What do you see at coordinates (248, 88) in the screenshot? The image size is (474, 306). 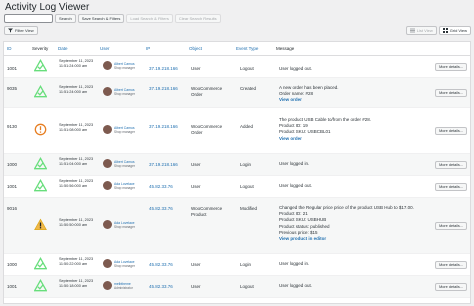 I see `log-event-type: Created` at bounding box center [248, 88].